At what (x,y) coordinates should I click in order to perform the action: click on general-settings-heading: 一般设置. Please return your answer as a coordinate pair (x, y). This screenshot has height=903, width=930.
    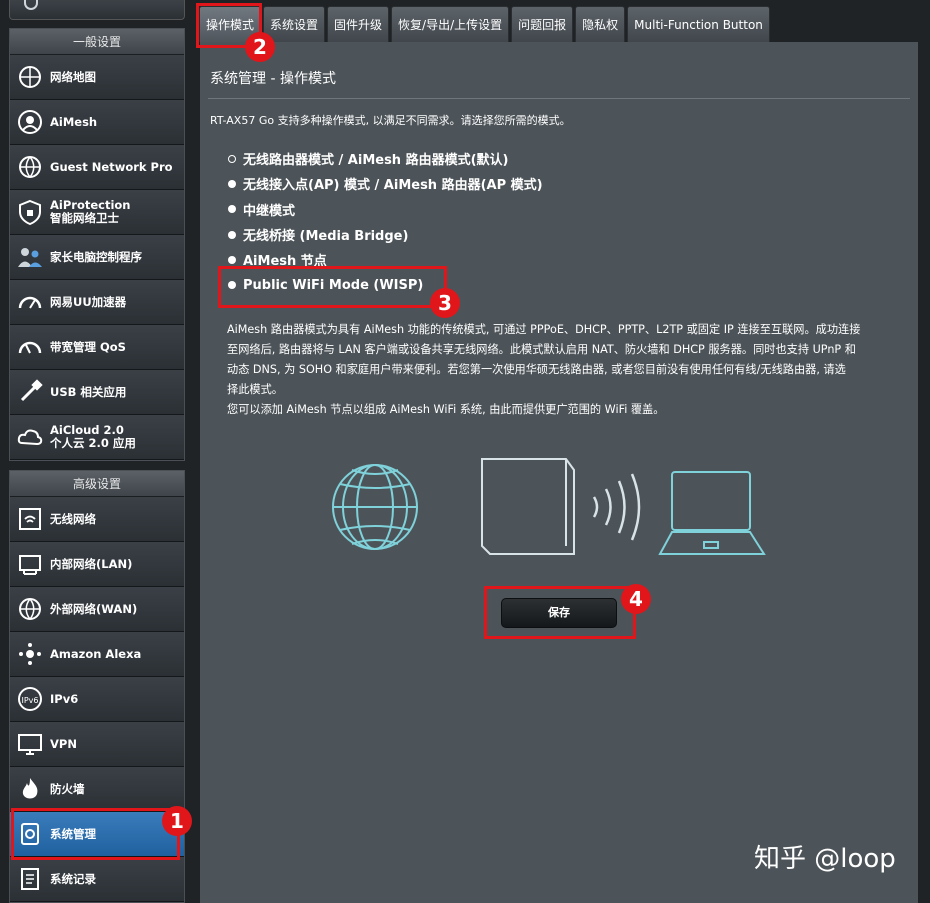
    Looking at the image, I should click on (97, 42).